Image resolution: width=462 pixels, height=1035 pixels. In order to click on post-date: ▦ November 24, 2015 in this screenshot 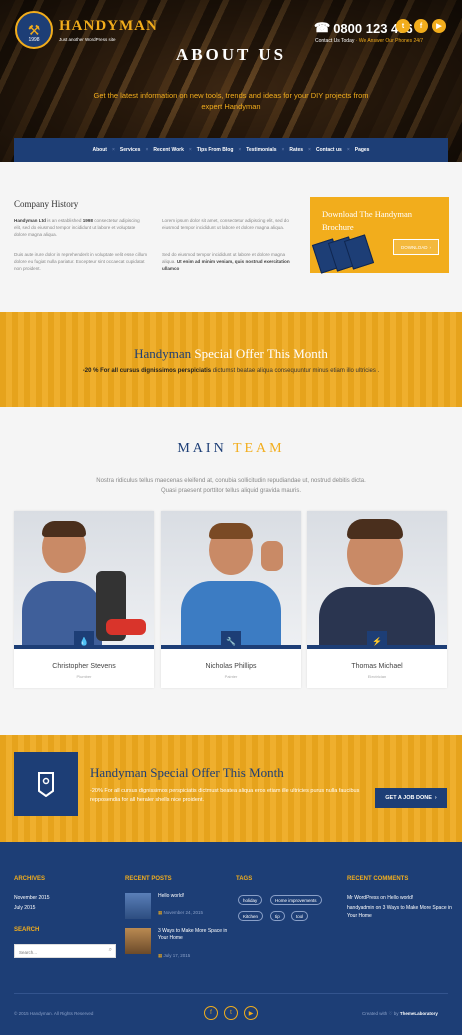, I will do `click(180, 913)`.